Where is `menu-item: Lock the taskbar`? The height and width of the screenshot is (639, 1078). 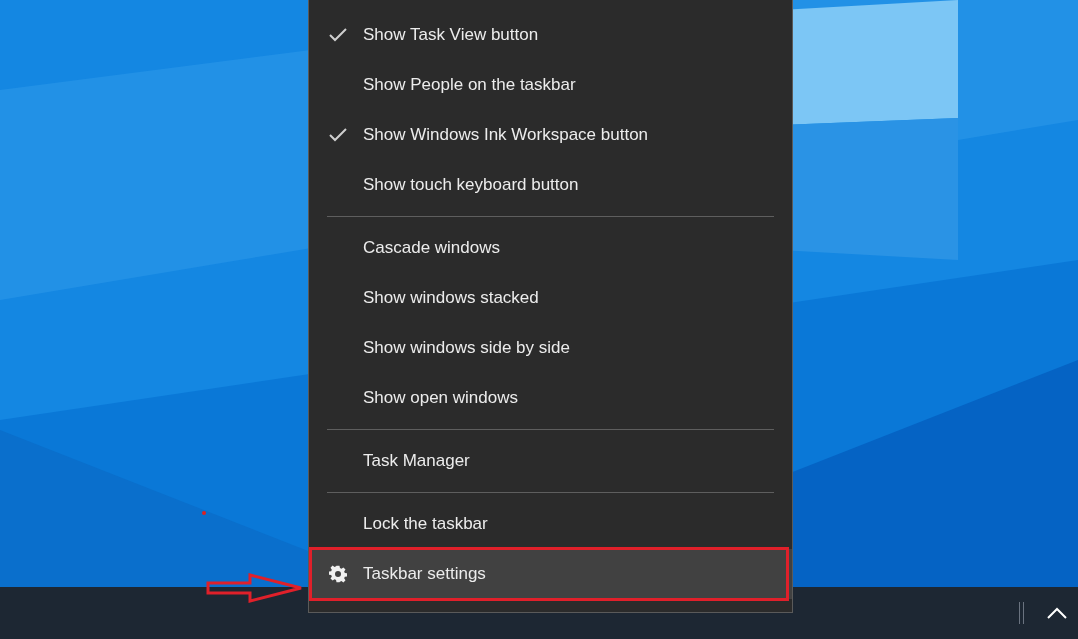 menu-item: Lock the taskbar is located at coordinates (550, 524).